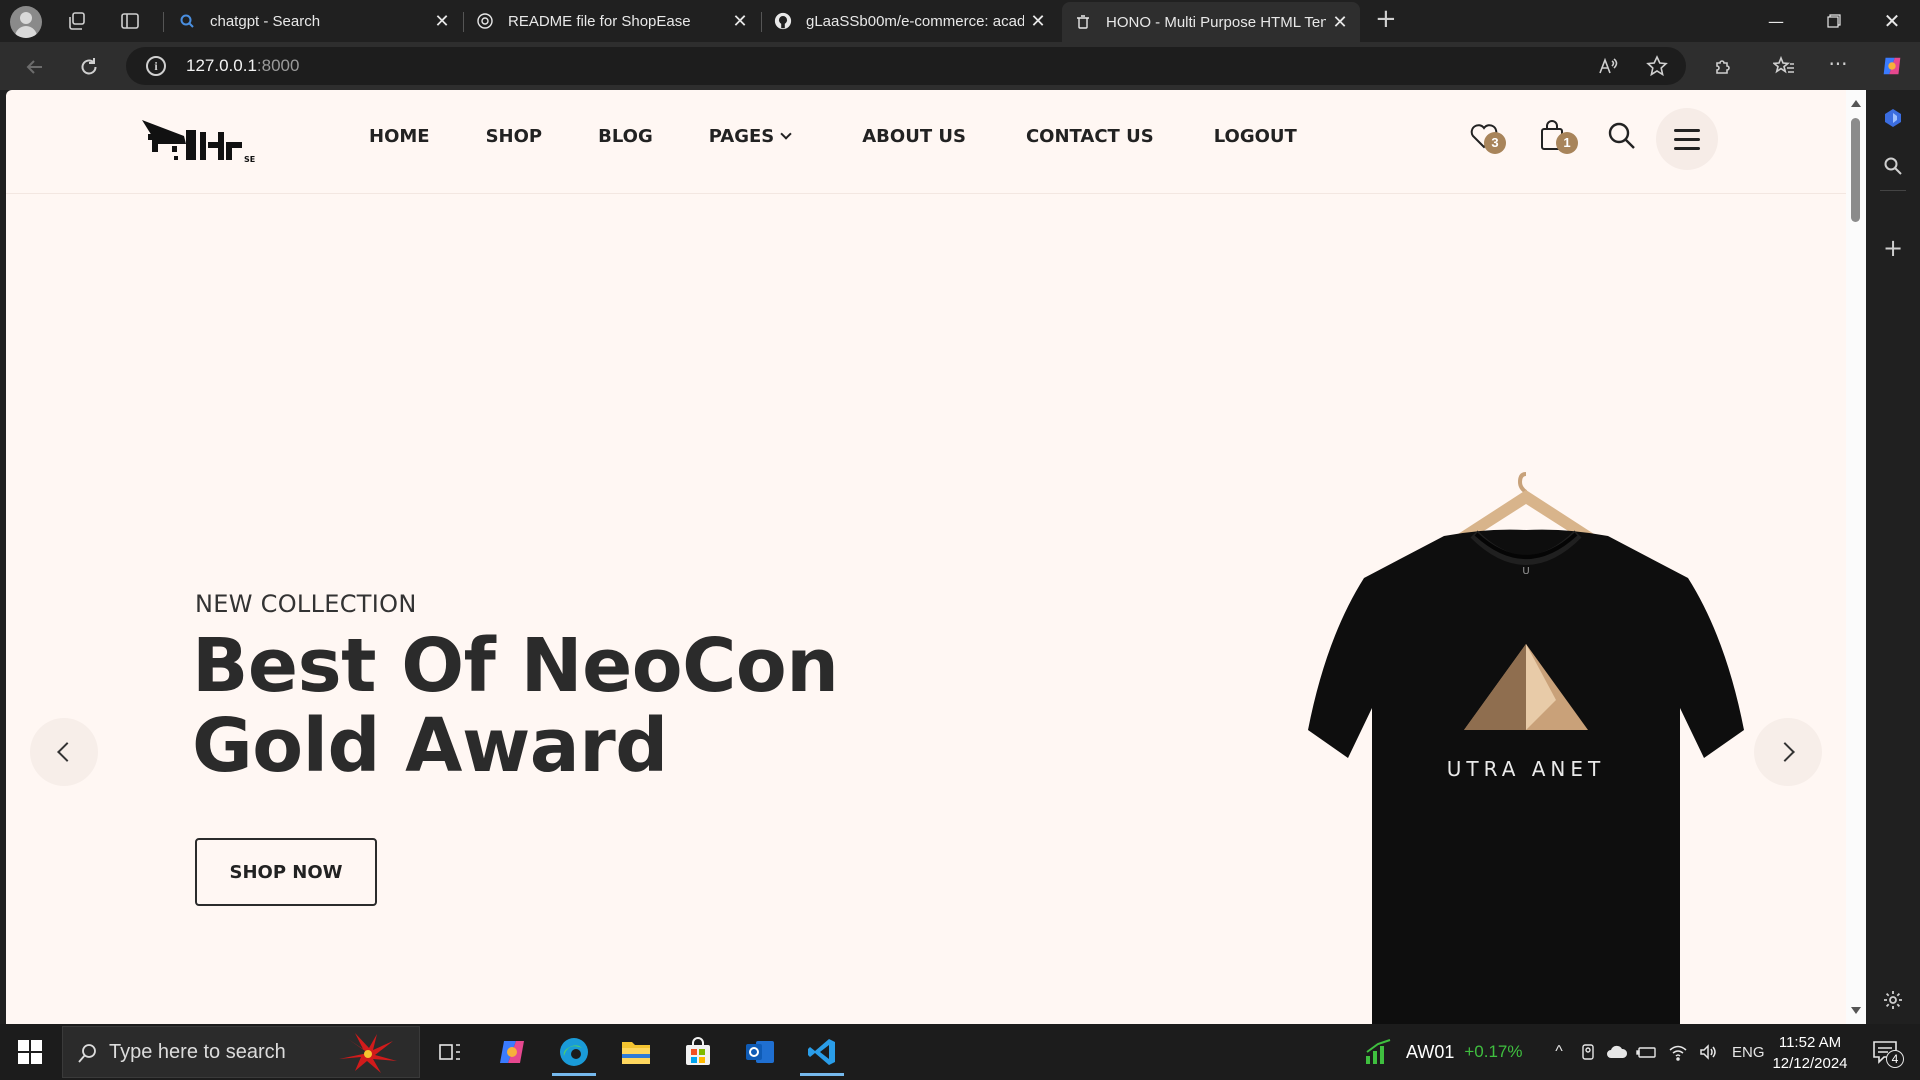 The image size is (1920, 1080). Describe the element at coordinates (914, 136) in the screenshot. I see `nav-about-us: ABOUT US` at that location.